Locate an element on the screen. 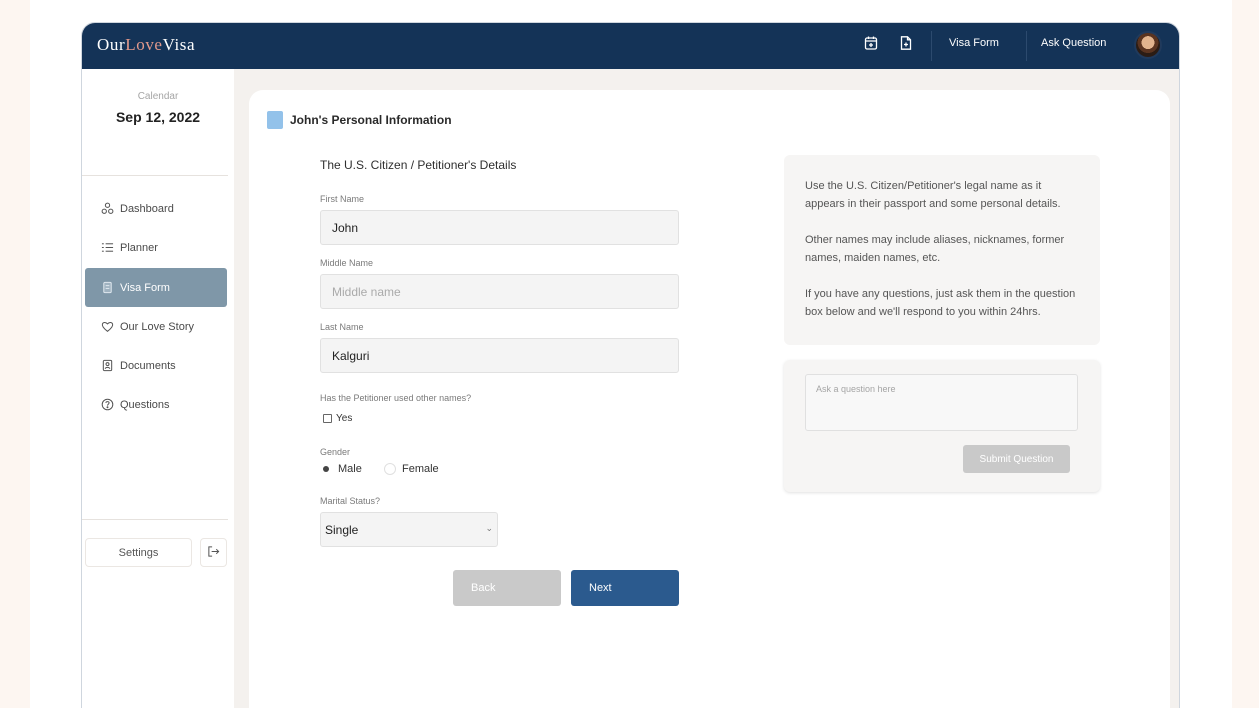 The height and width of the screenshot is (708, 1259). logo-text-visa: Visa is located at coordinates (179, 44).